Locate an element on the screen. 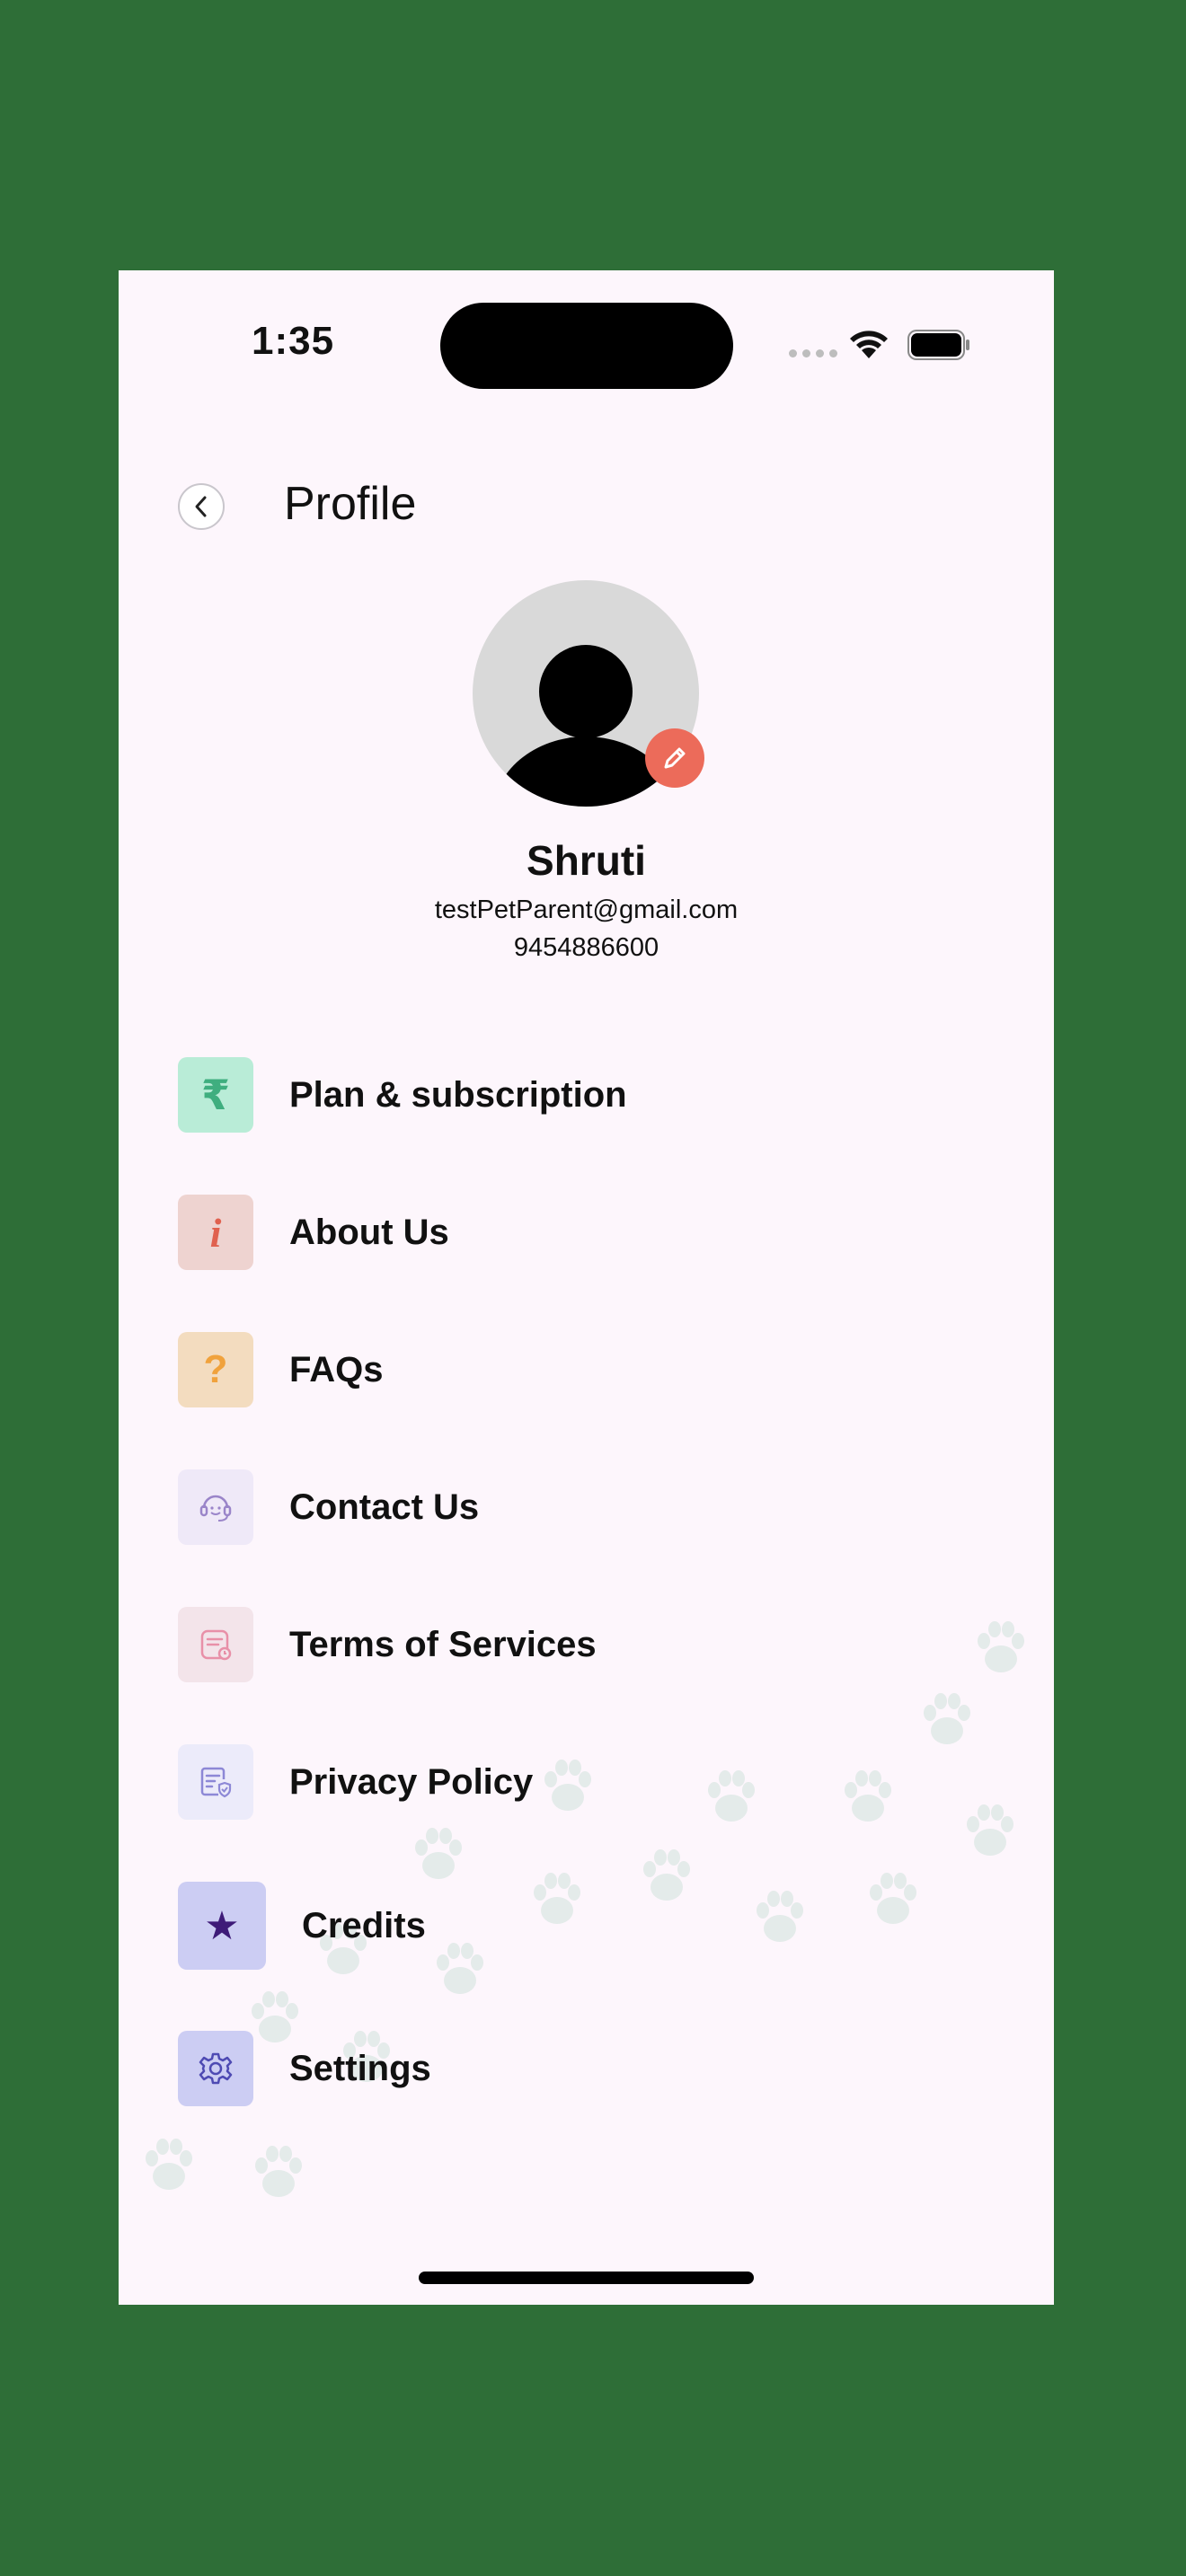 The image size is (1186, 2576). menu-item-label: Plan & subscription is located at coordinates (458, 1094).